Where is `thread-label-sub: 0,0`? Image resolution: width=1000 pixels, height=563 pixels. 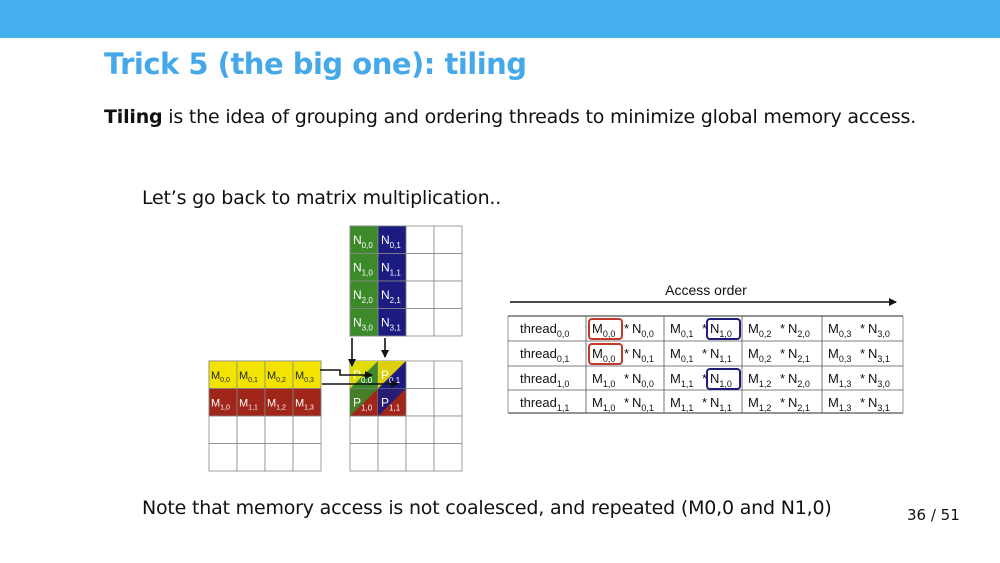
thread-label-sub: 0,0 is located at coordinates (563, 334).